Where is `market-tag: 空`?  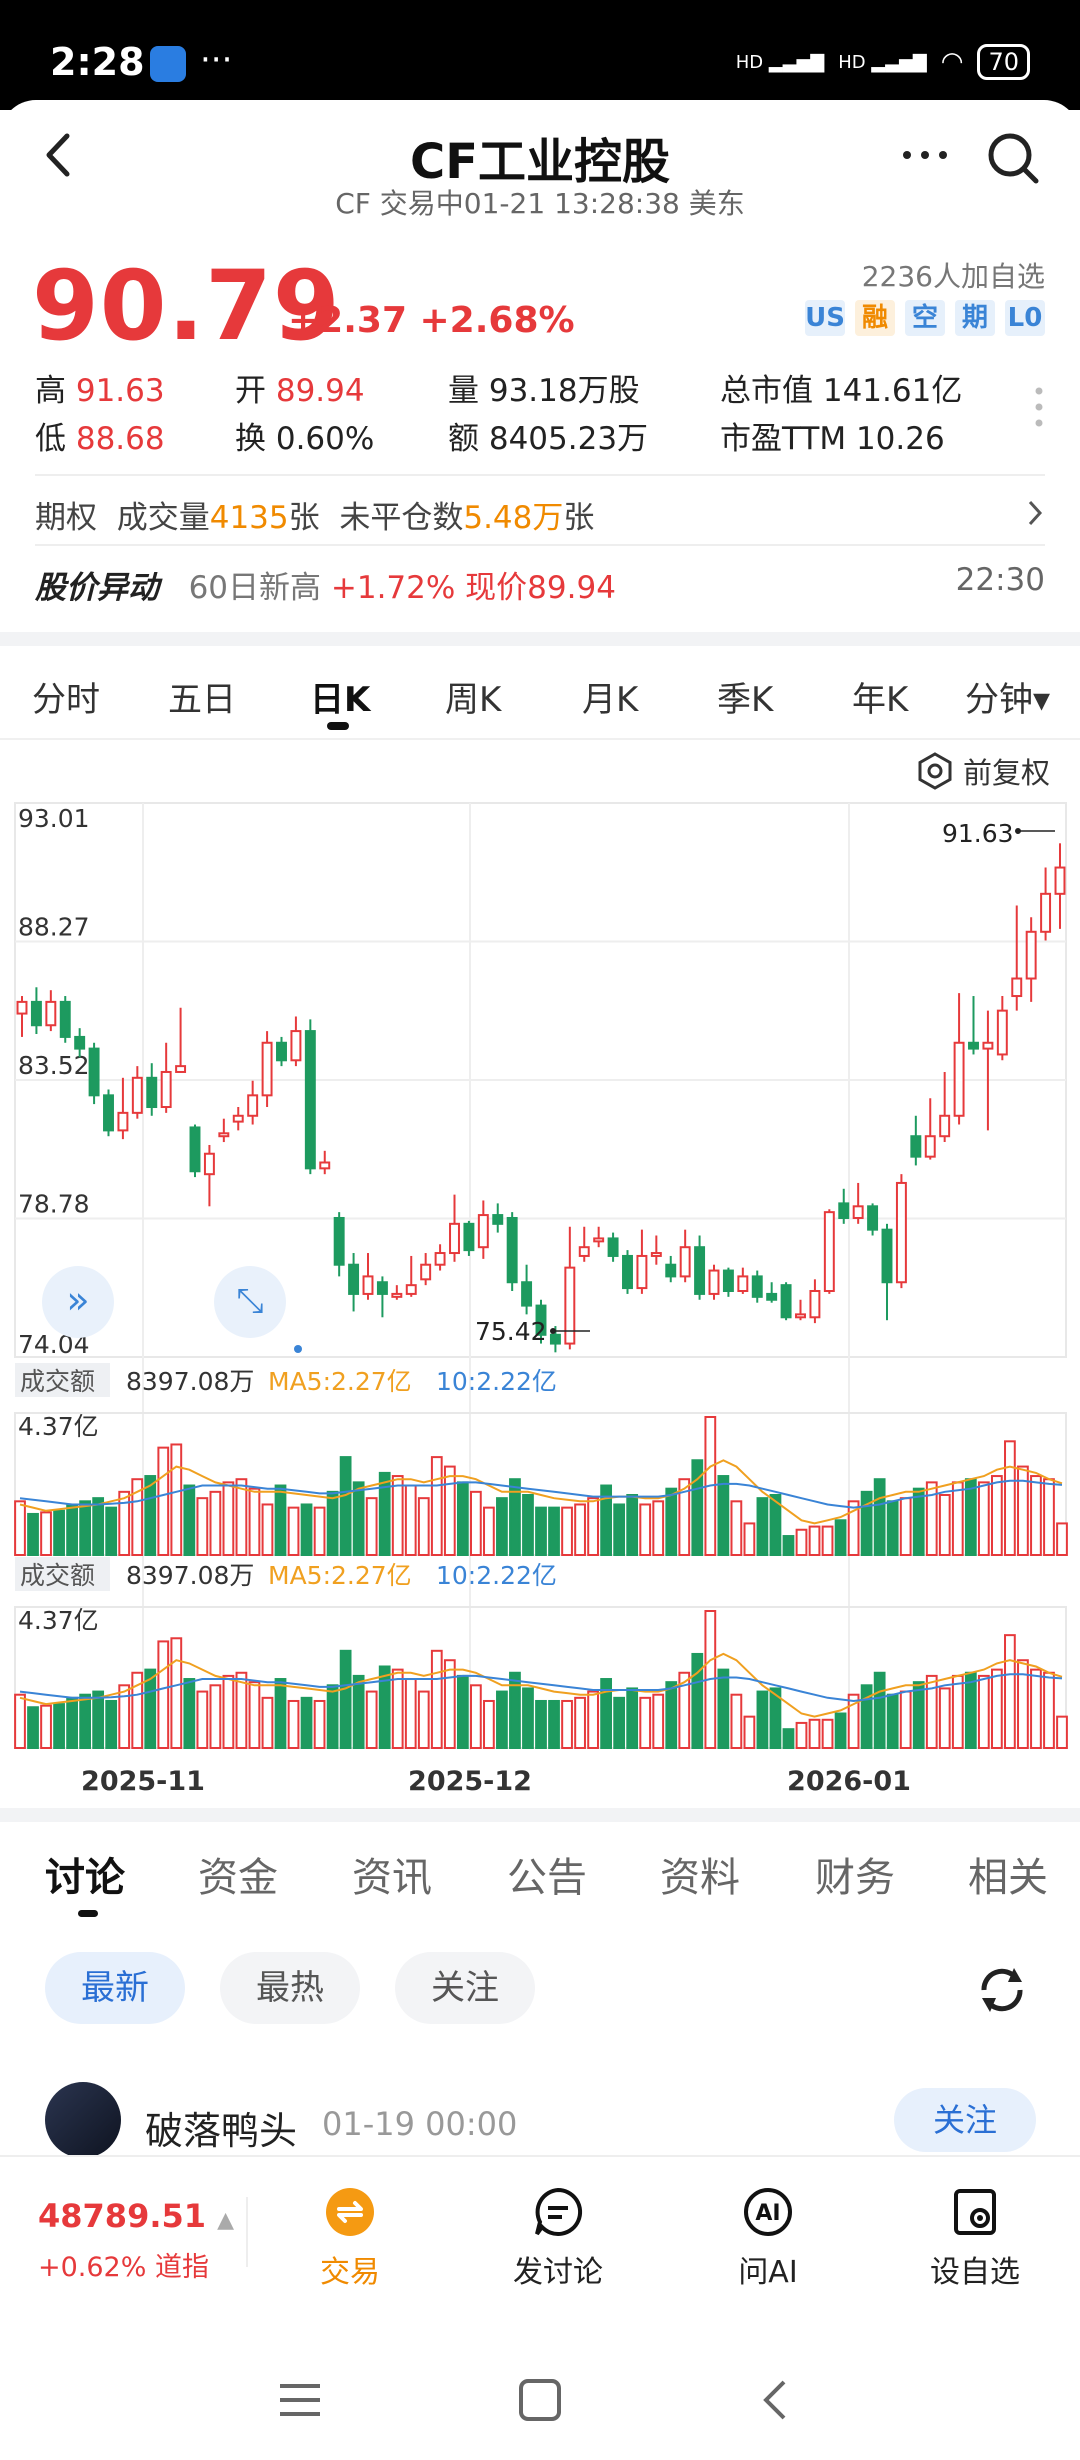
market-tag: 空 is located at coordinates (925, 318).